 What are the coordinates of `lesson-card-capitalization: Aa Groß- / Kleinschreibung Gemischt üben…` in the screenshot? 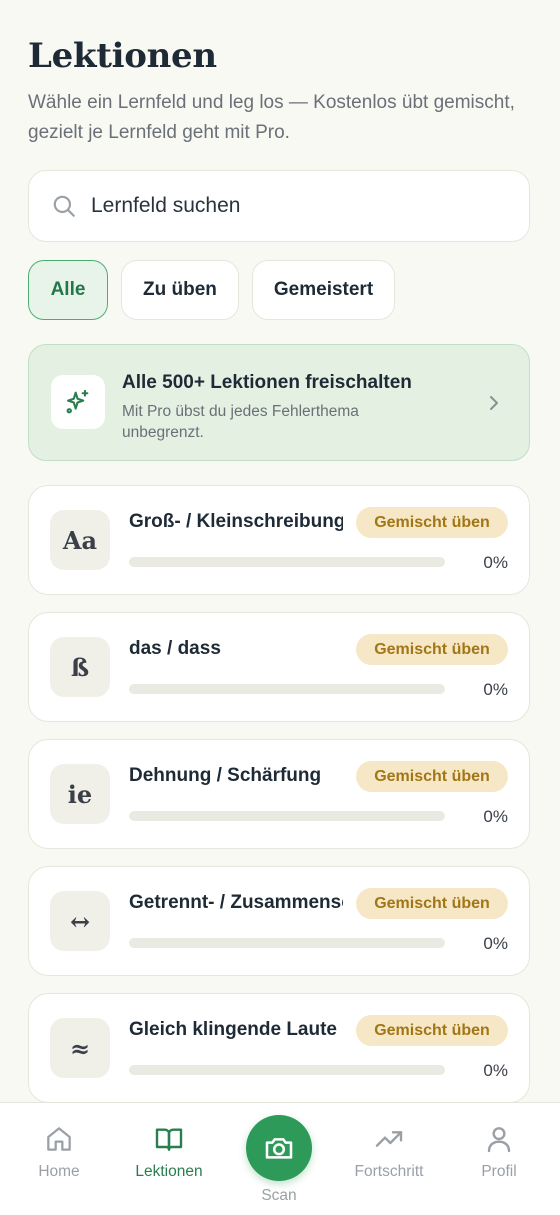 It's located at (279, 540).